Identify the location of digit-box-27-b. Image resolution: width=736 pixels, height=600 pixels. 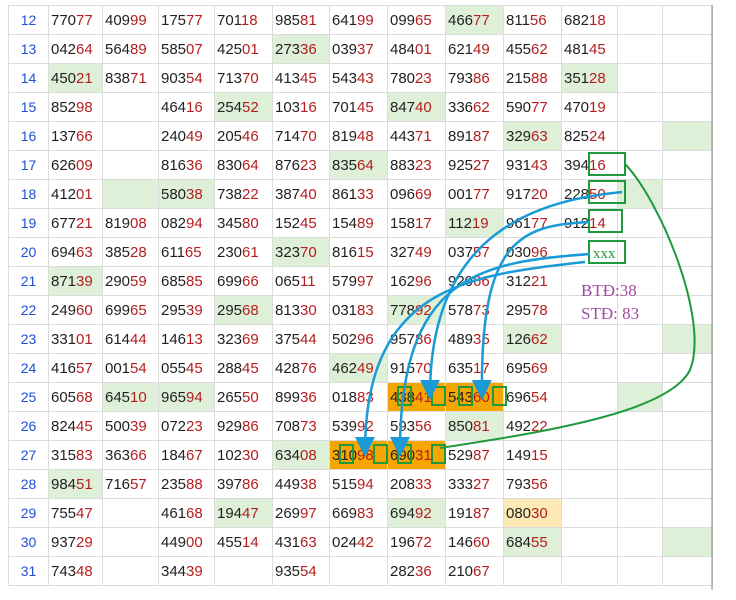
(380, 454).